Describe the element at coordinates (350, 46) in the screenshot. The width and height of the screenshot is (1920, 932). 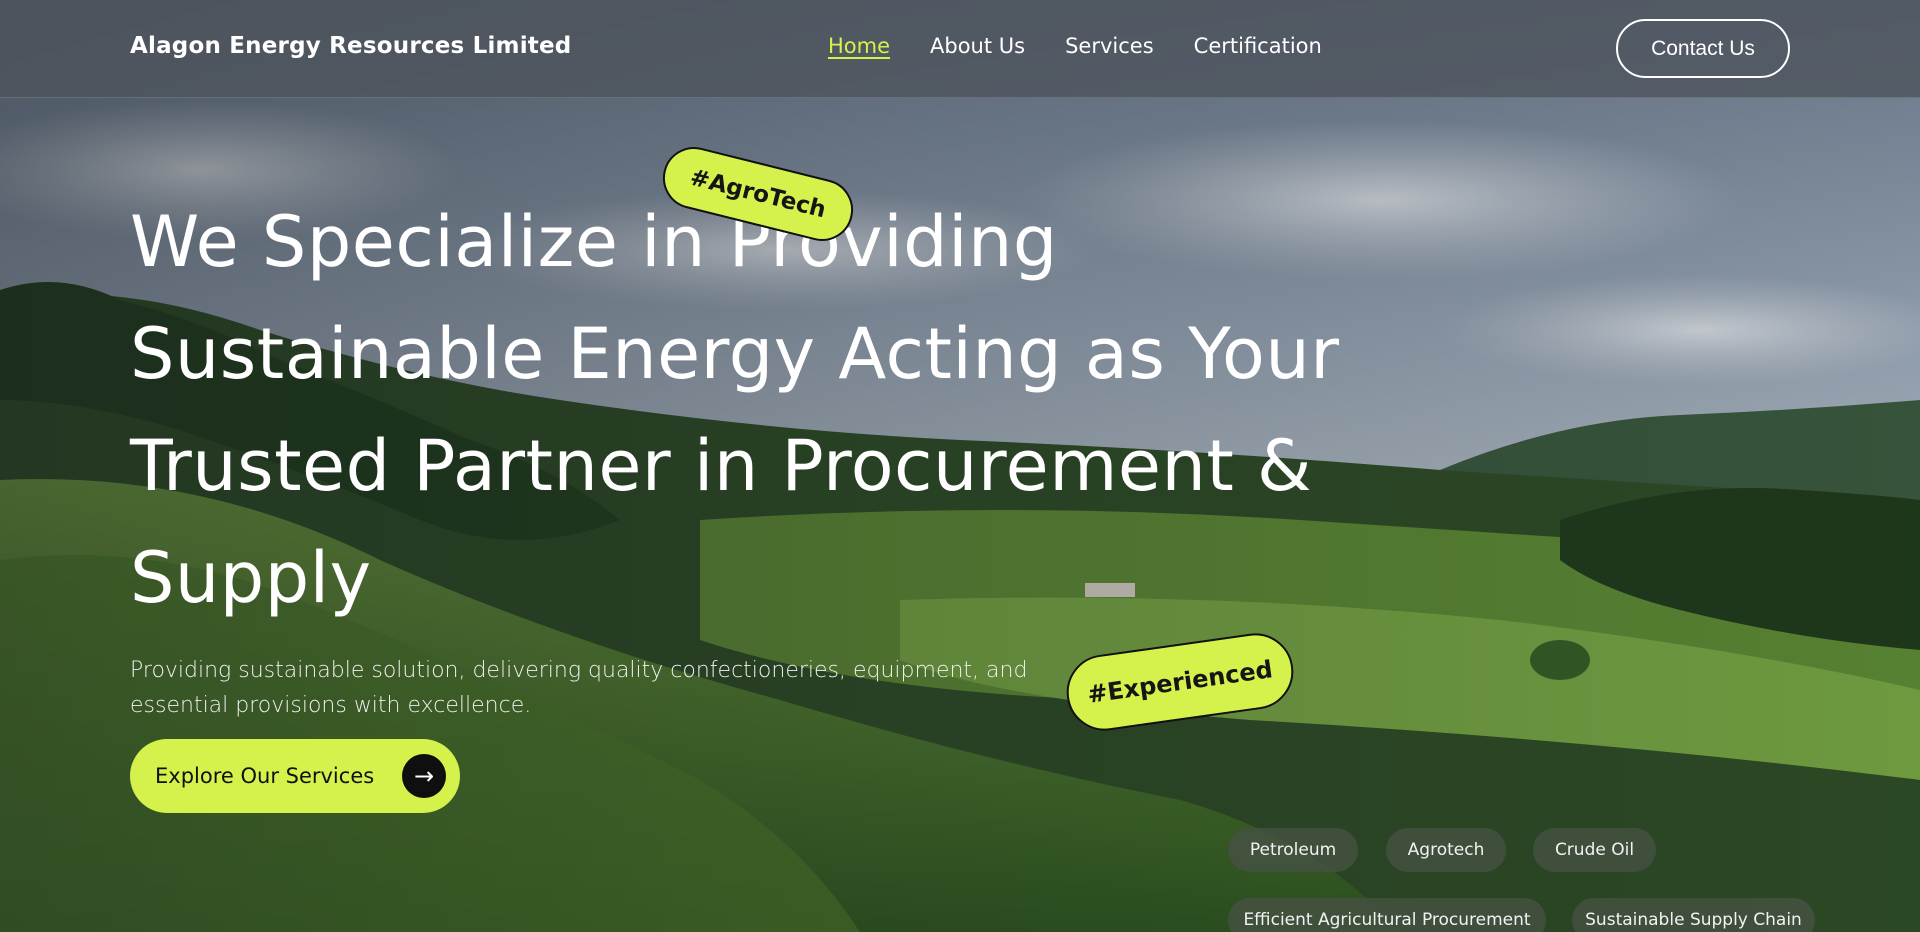
I see `brand-logo-text: Alagon Energy Resources Limited` at that location.